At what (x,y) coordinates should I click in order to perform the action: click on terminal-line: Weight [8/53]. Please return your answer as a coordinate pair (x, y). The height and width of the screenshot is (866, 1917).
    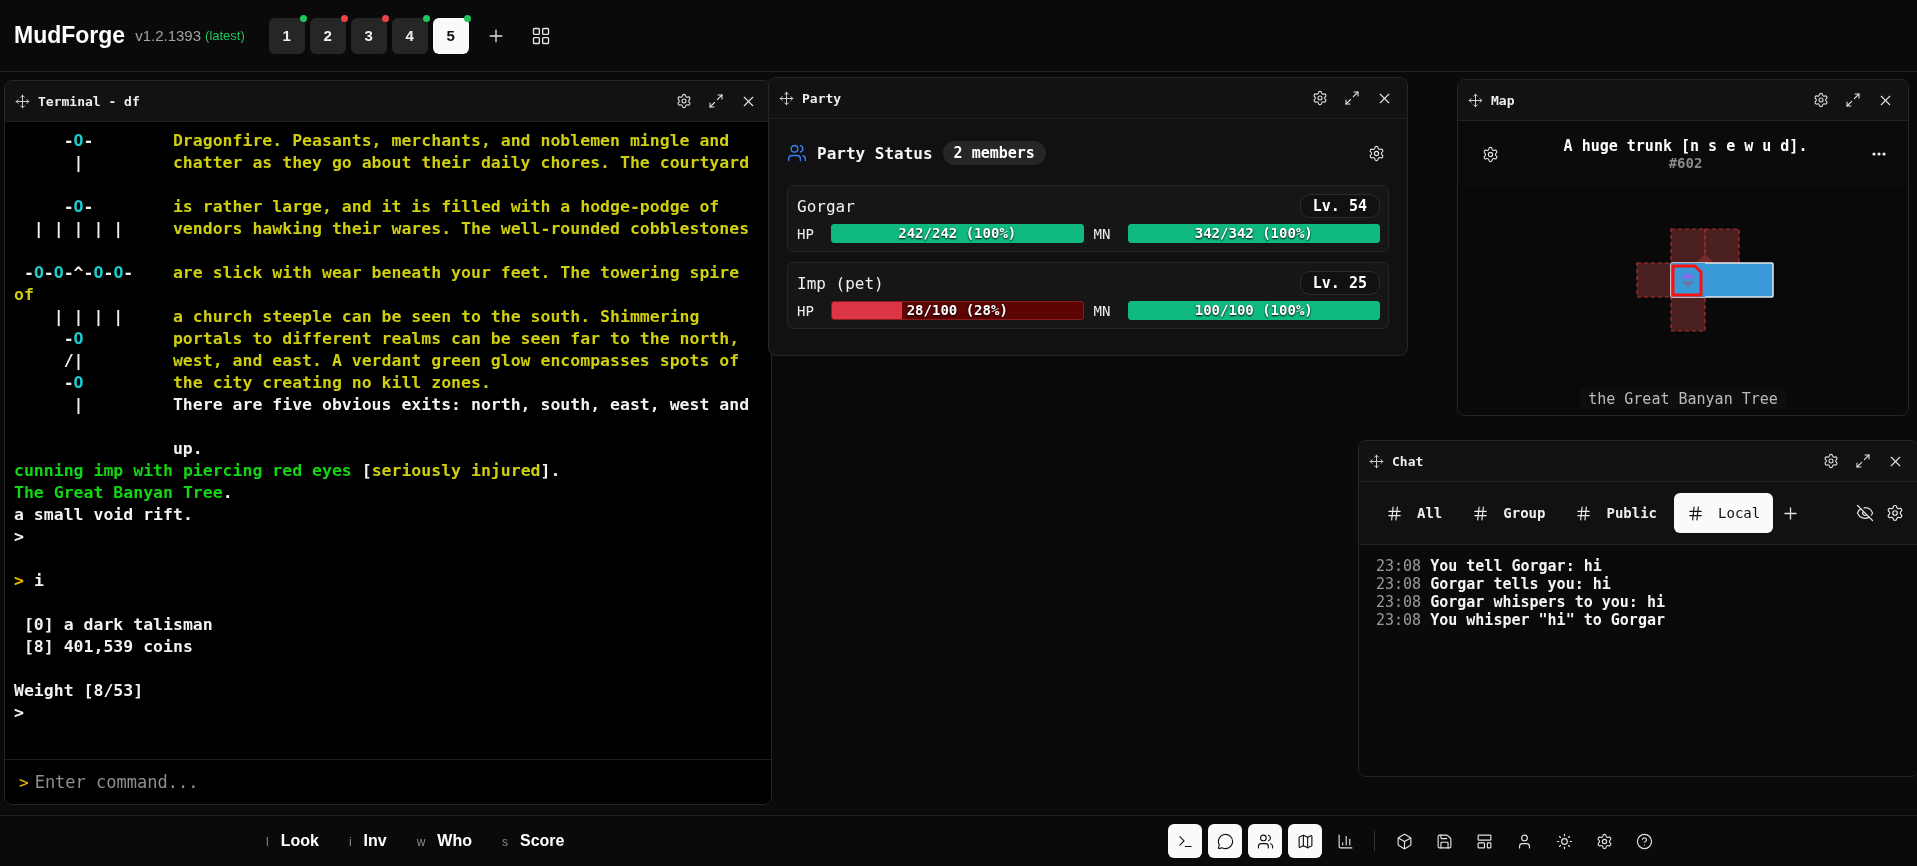
    Looking at the image, I should click on (79, 691).